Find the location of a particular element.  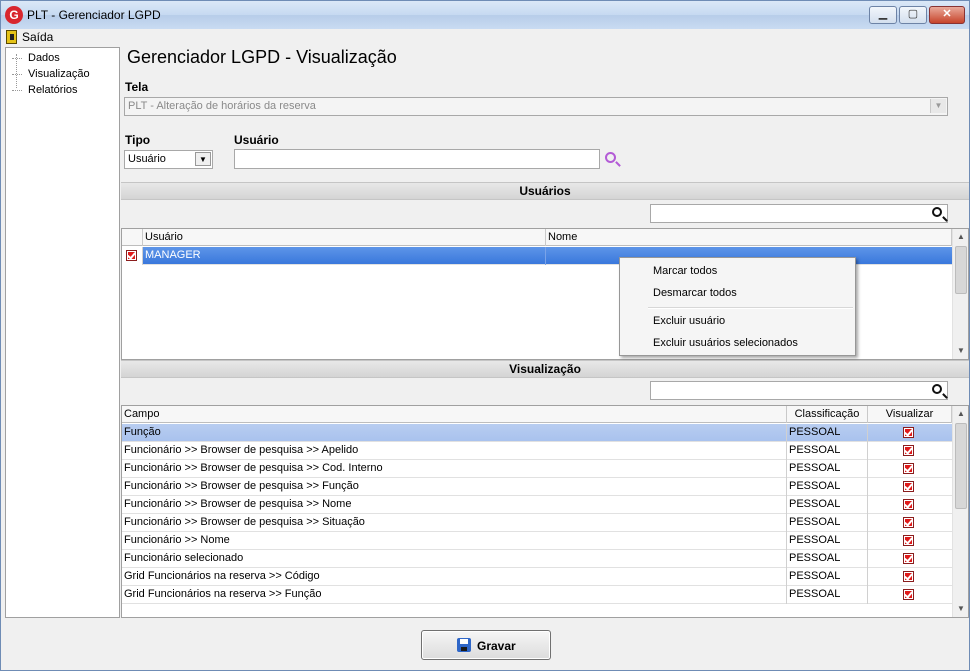

tree-item-relatorios: Relatórios is located at coordinates (62, 90).